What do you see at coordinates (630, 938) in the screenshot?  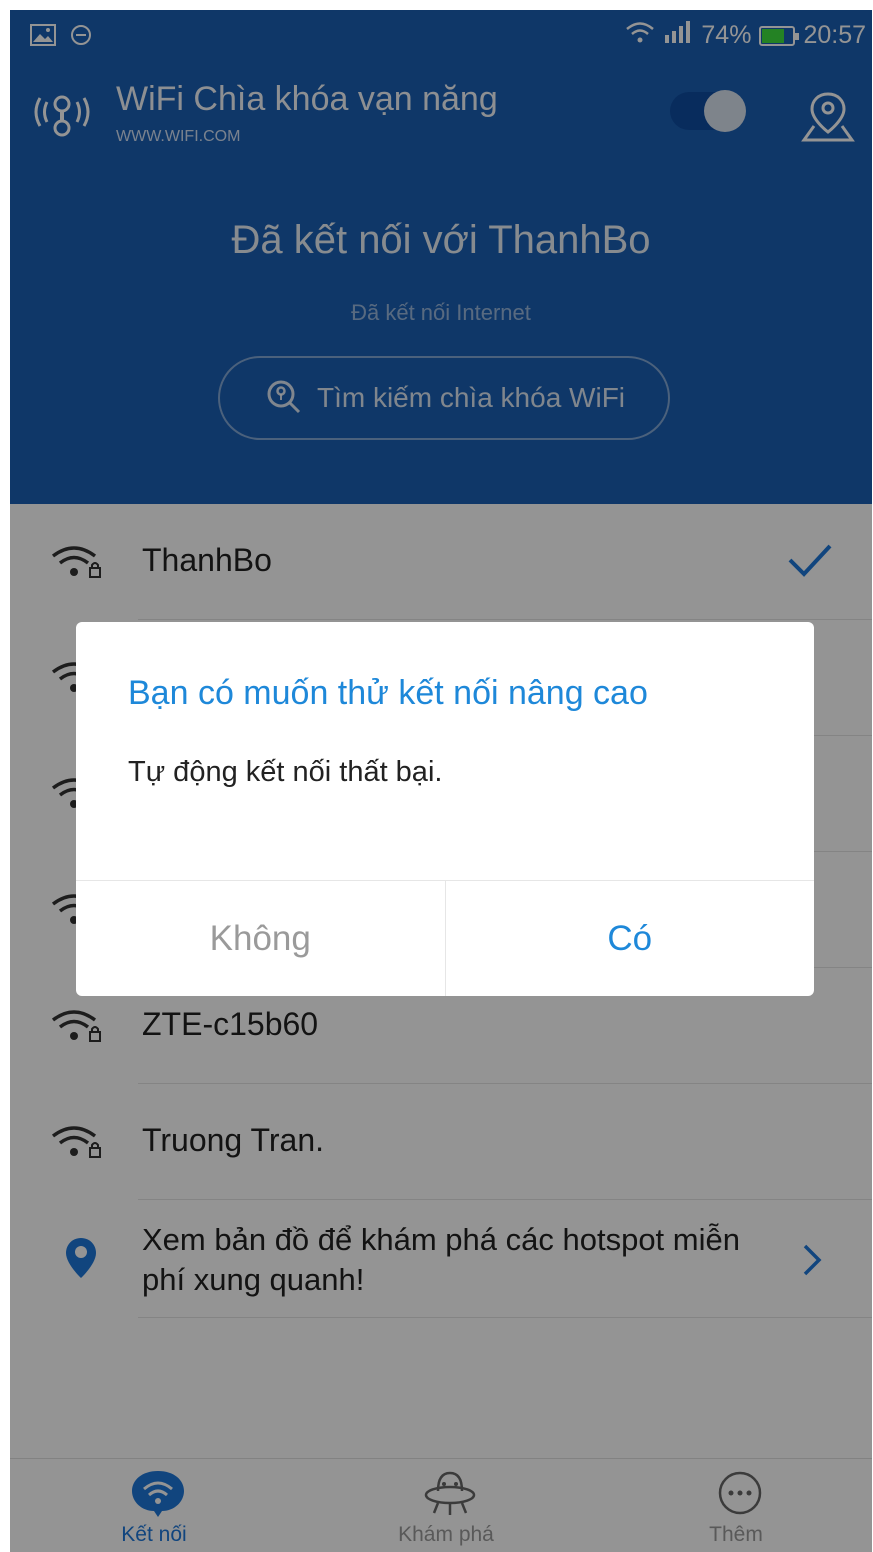 I see `confirm-button: Có` at bounding box center [630, 938].